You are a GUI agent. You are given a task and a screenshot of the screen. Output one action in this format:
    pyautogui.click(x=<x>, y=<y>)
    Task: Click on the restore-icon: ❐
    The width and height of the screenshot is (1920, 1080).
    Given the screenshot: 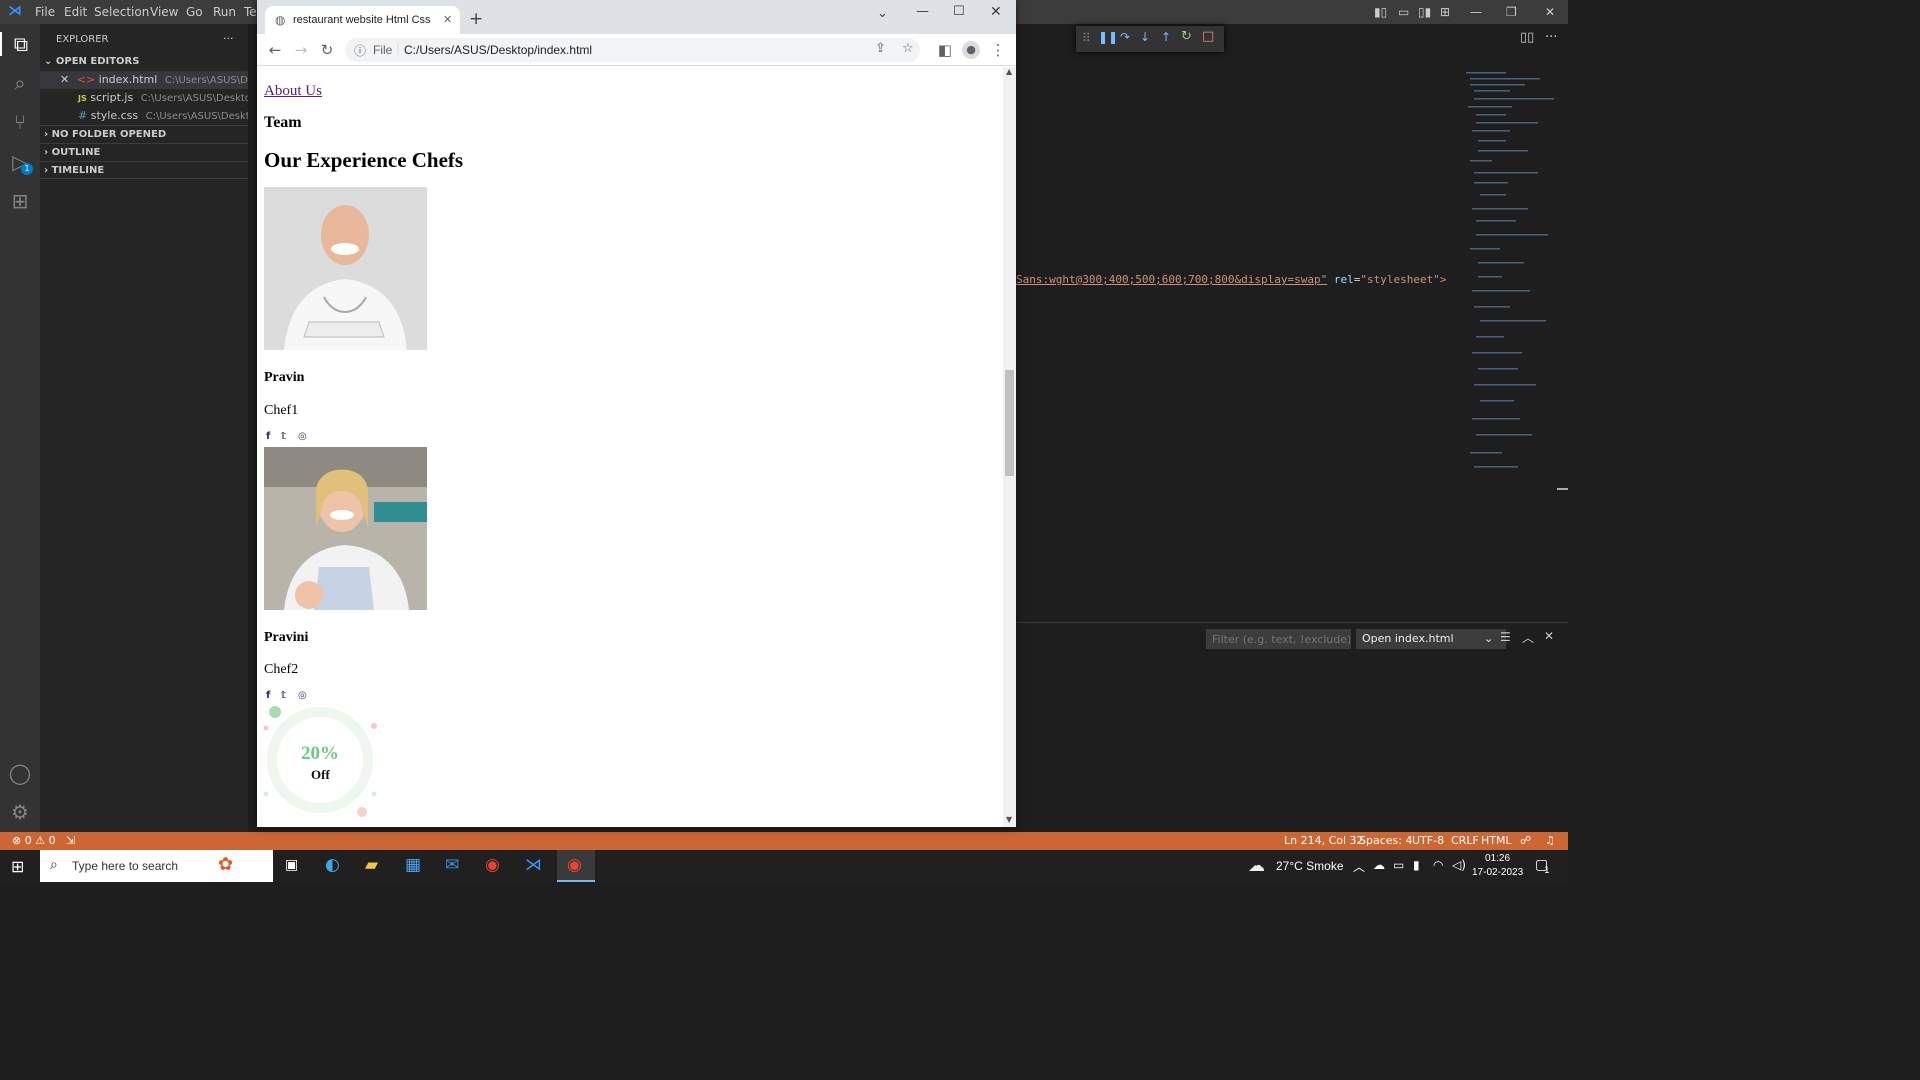 What is the action you would take?
    pyautogui.click(x=1511, y=12)
    